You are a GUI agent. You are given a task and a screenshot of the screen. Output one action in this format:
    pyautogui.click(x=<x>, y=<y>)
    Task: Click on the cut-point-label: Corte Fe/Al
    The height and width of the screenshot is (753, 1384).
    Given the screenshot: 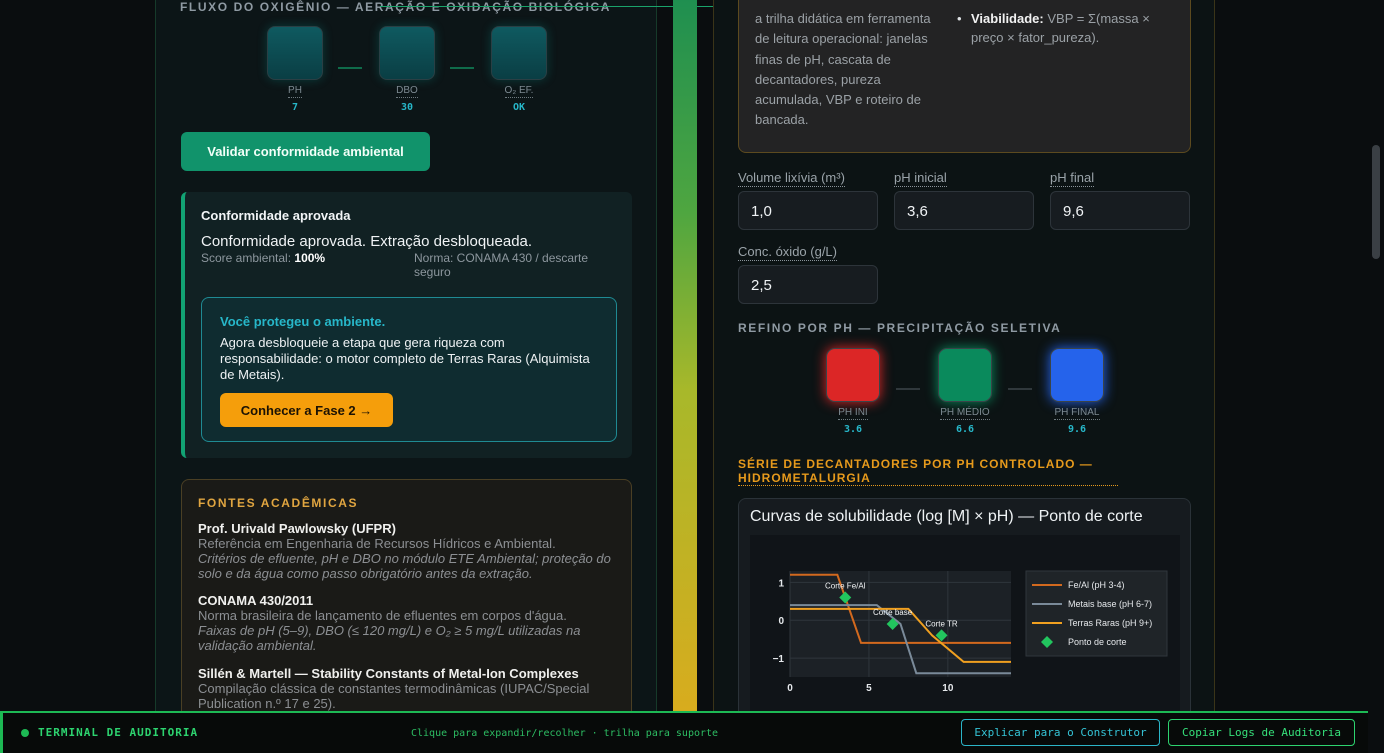 What is the action you would take?
    pyautogui.click(x=845, y=586)
    